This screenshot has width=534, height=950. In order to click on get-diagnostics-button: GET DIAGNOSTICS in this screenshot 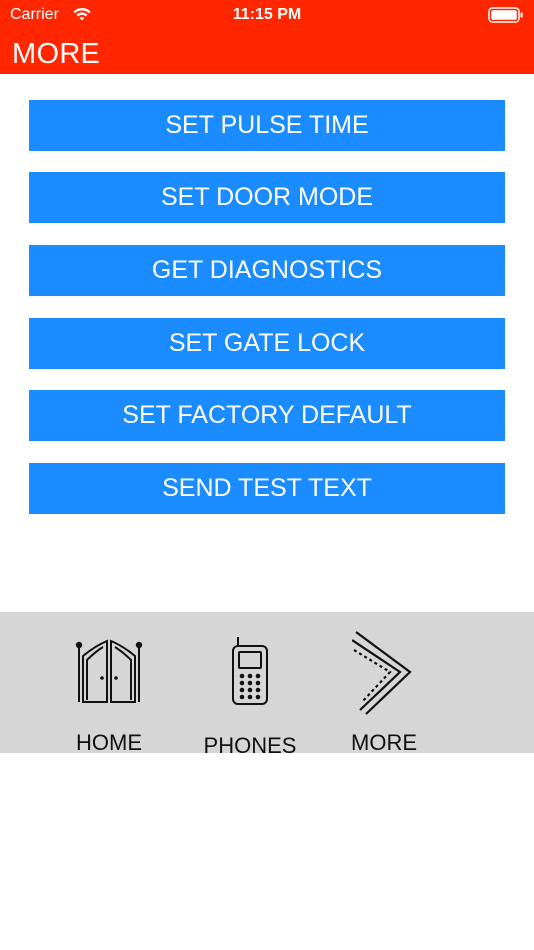, I will do `click(267, 270)`.